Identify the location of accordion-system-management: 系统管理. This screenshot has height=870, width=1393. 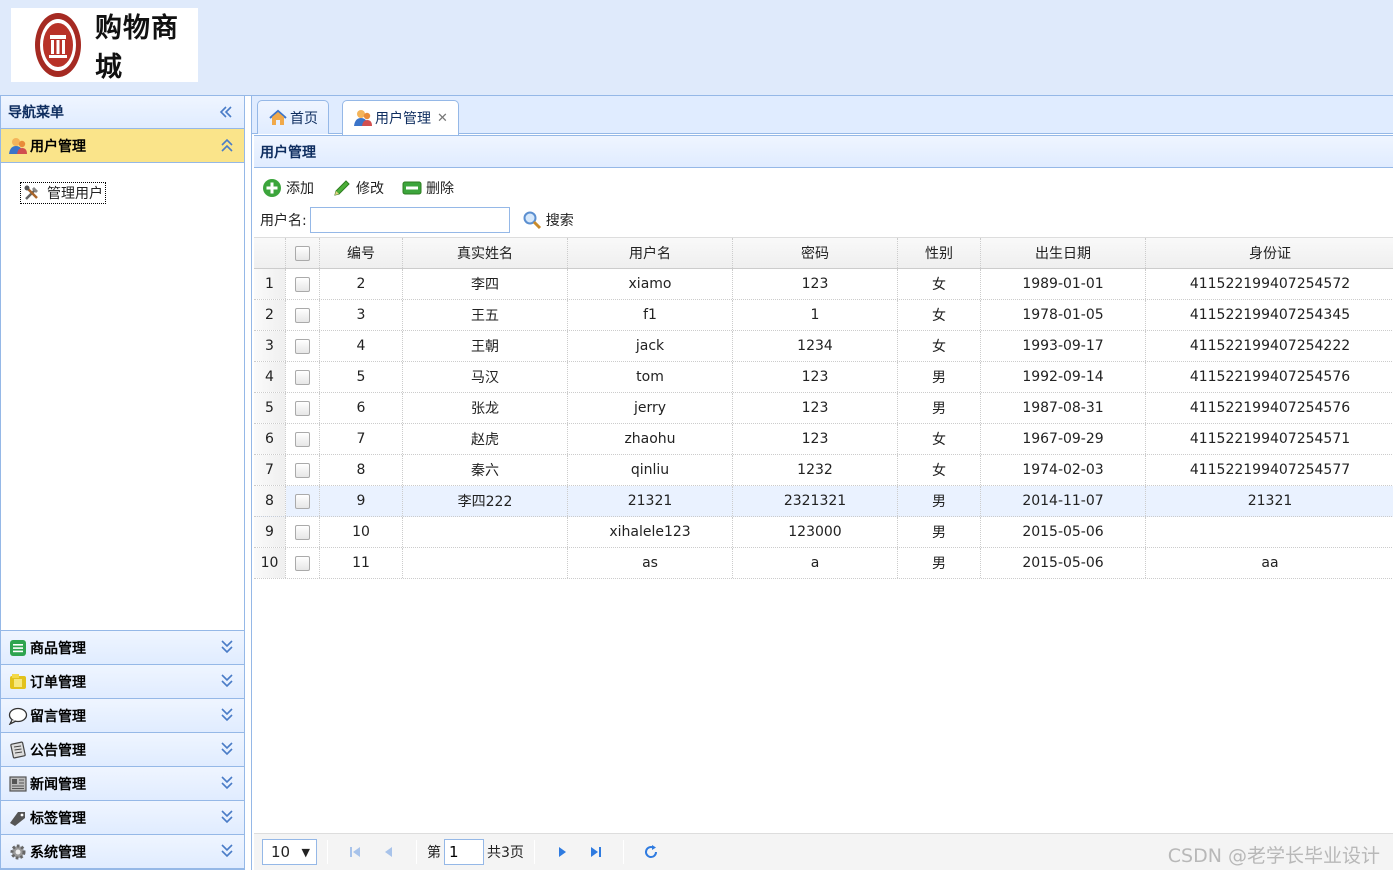
(122, 852).